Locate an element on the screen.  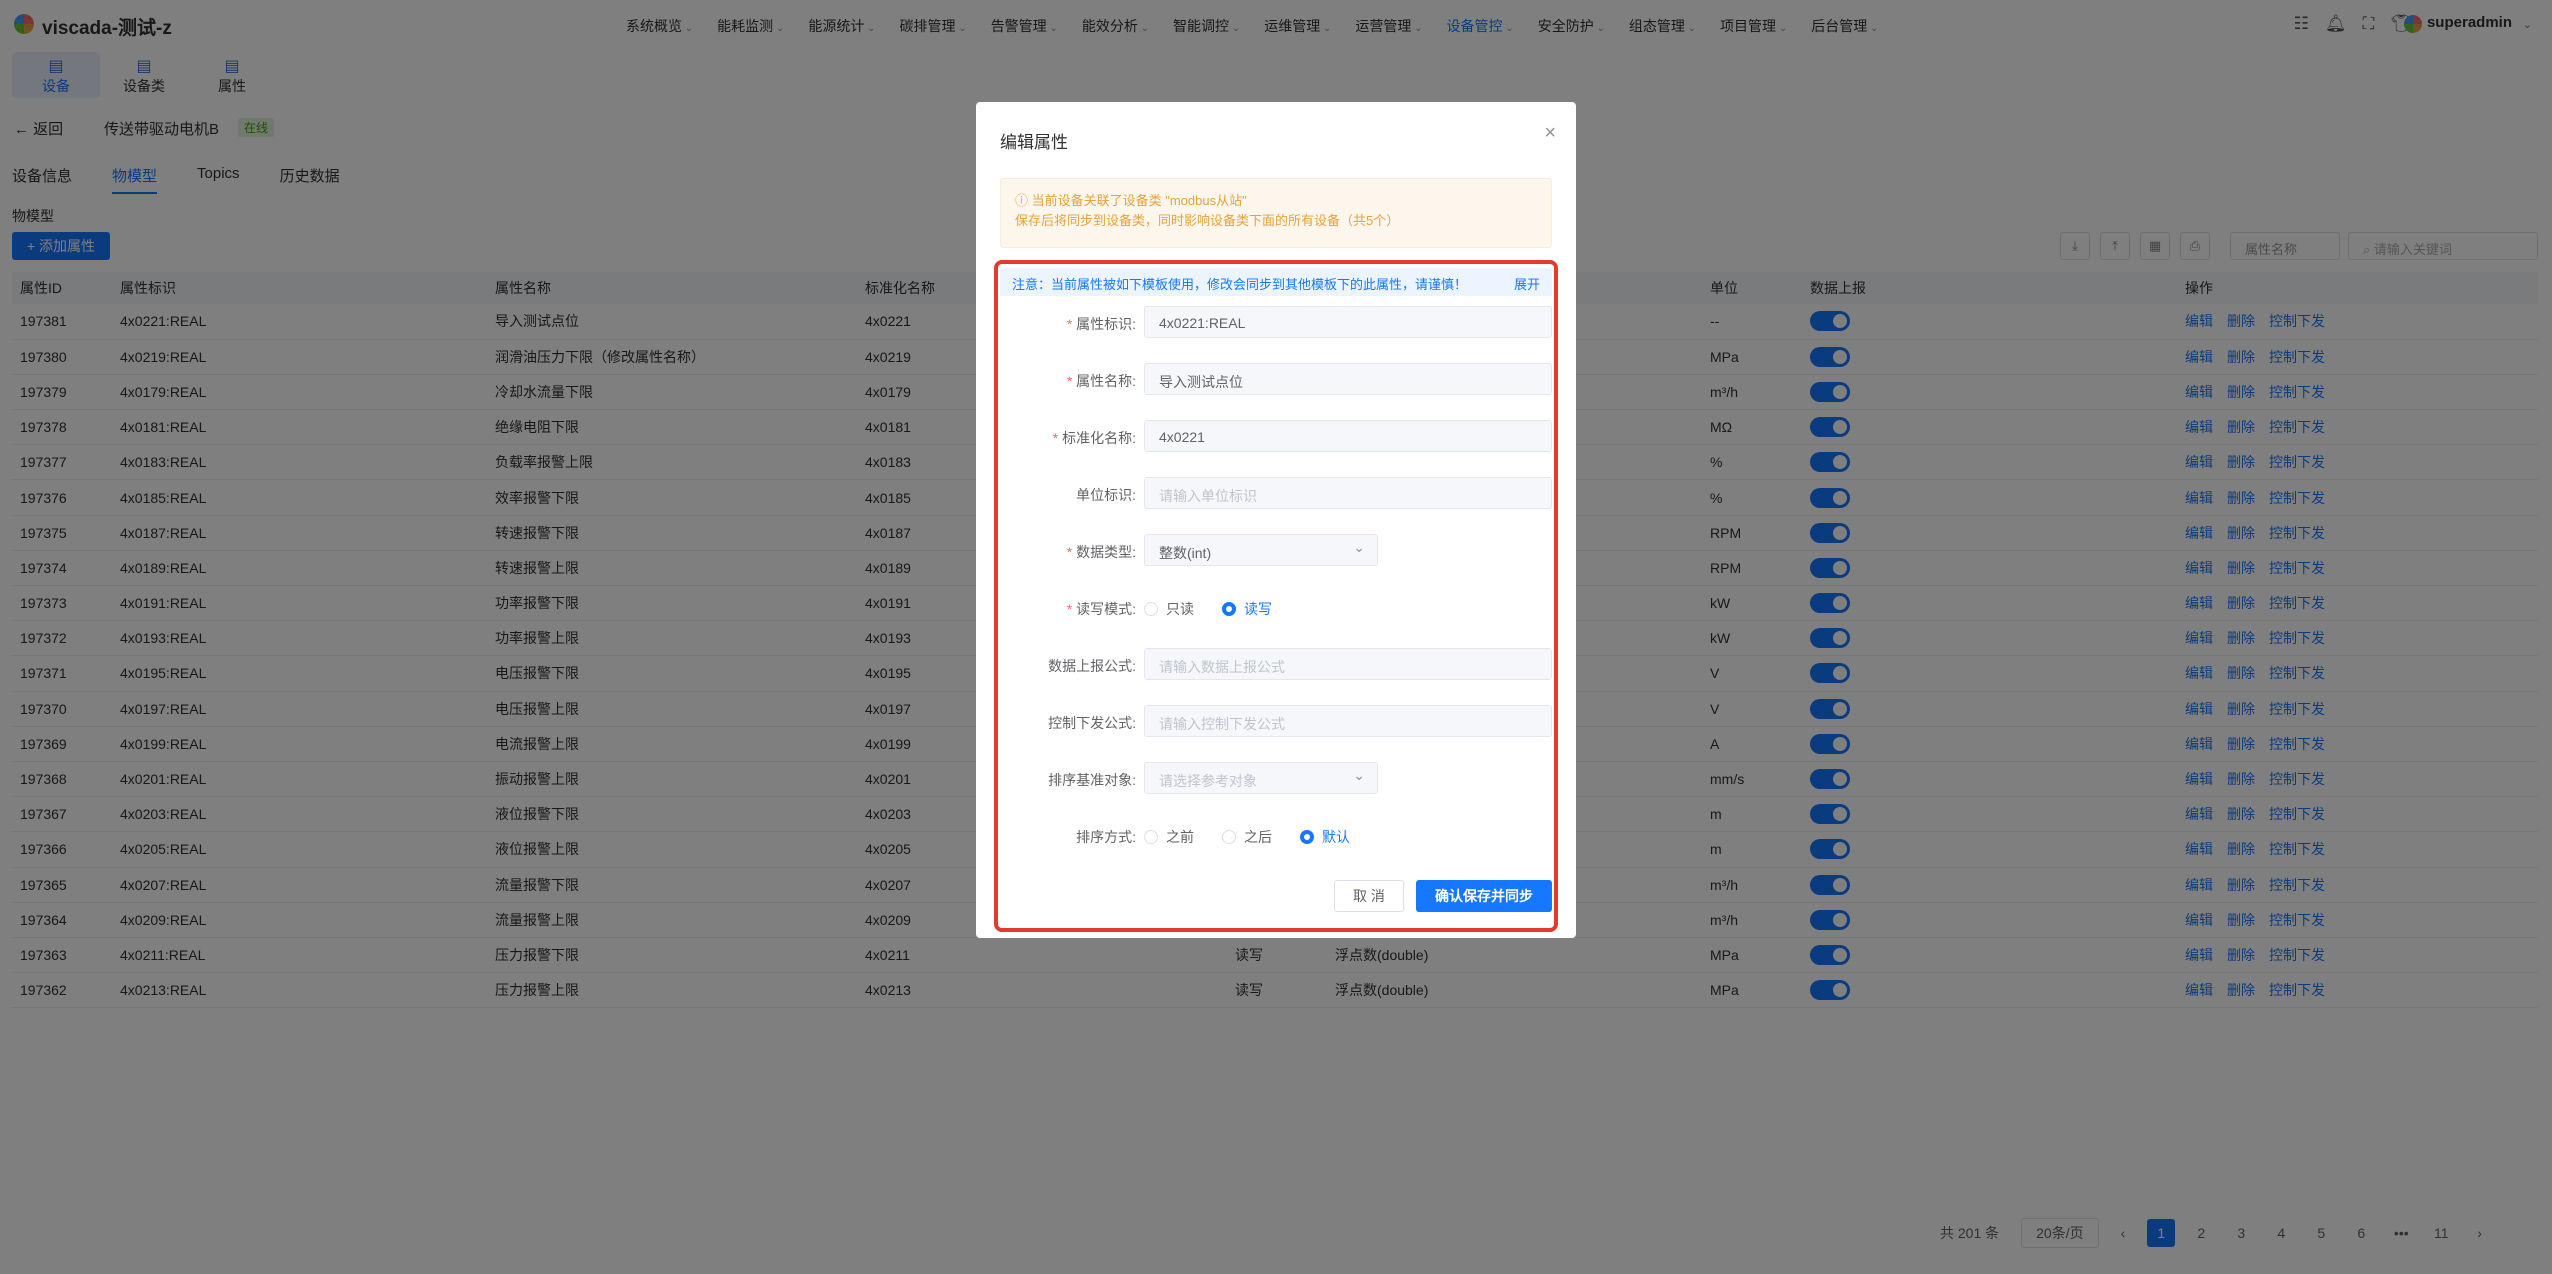
sort-mode-label: 排序方式: is located at coordinates (1106, 837).